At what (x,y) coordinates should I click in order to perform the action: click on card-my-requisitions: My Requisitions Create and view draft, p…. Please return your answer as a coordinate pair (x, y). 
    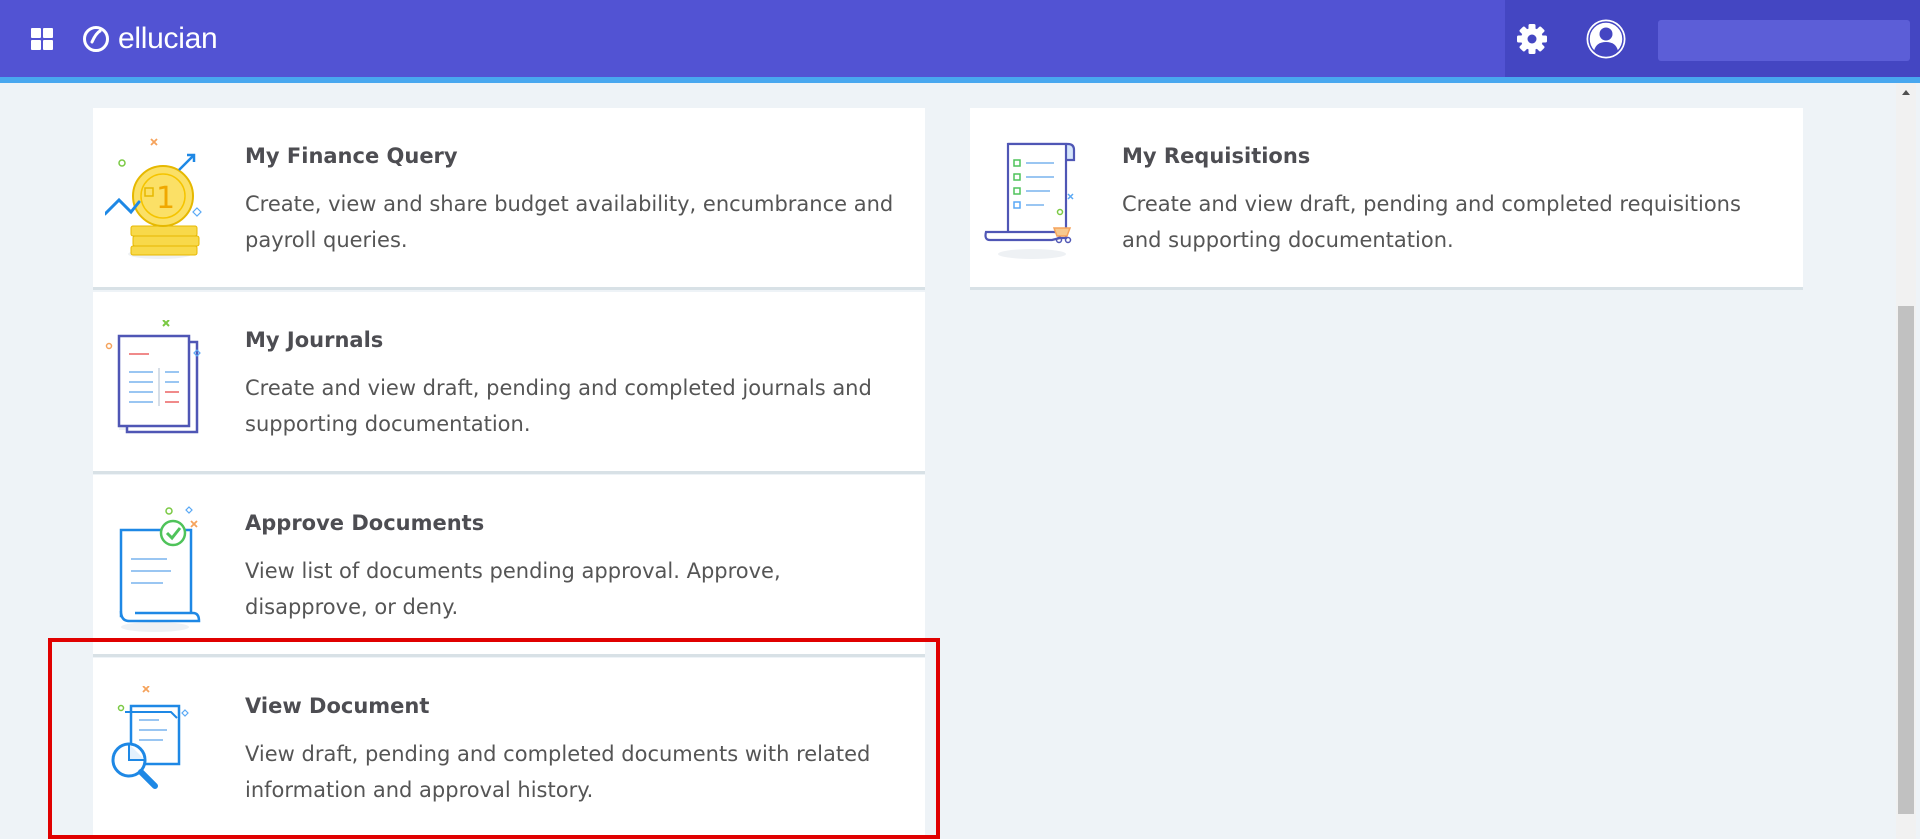
    Looking at the image, I should click on (1386, 199).